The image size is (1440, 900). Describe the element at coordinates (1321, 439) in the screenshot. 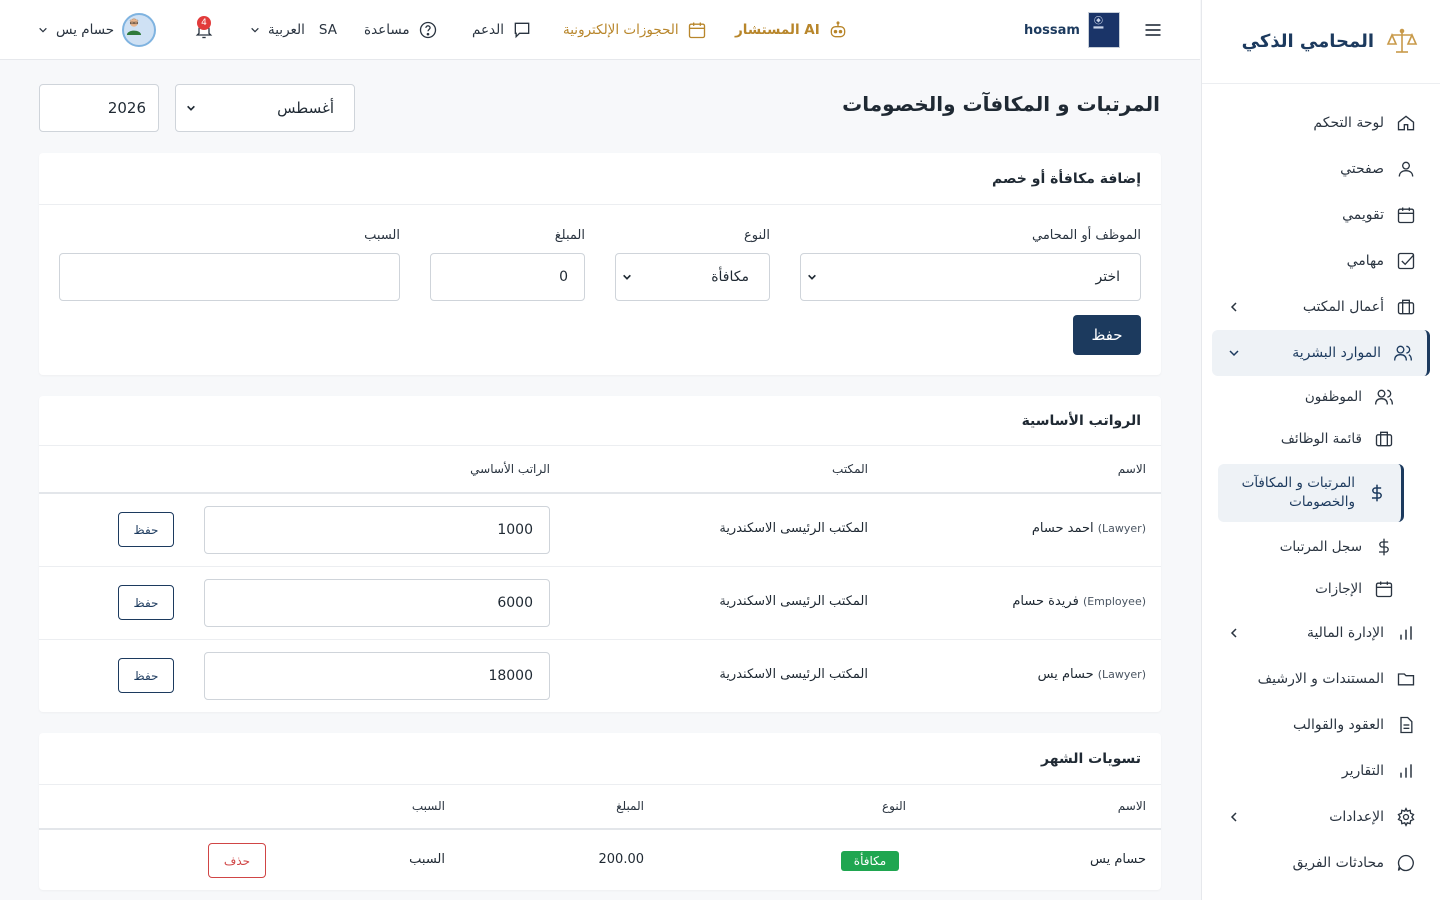

I see `sidebar-subitem-jobs: قائمة الوظائف` at that location.